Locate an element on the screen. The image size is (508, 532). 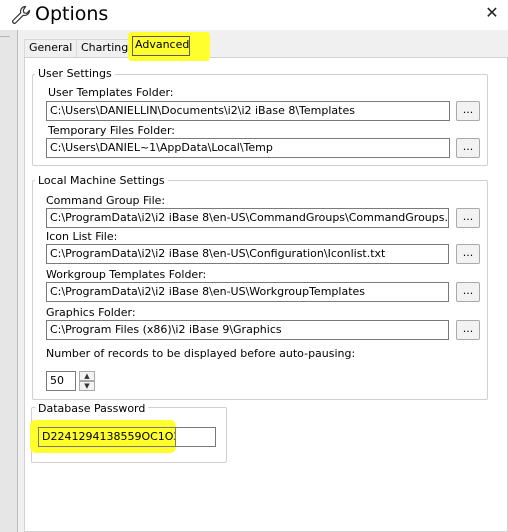
command-group-label: Command Group File: is located at coordinates (106, 200).